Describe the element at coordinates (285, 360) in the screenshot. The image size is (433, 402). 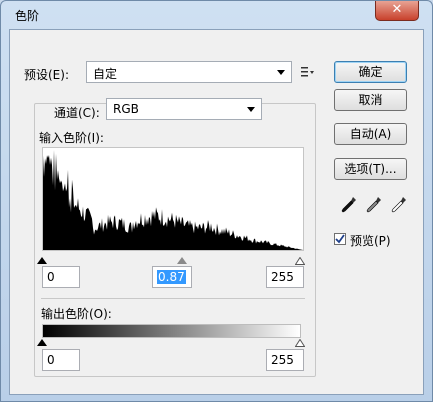
I see `output-white-field: 255` at that location.